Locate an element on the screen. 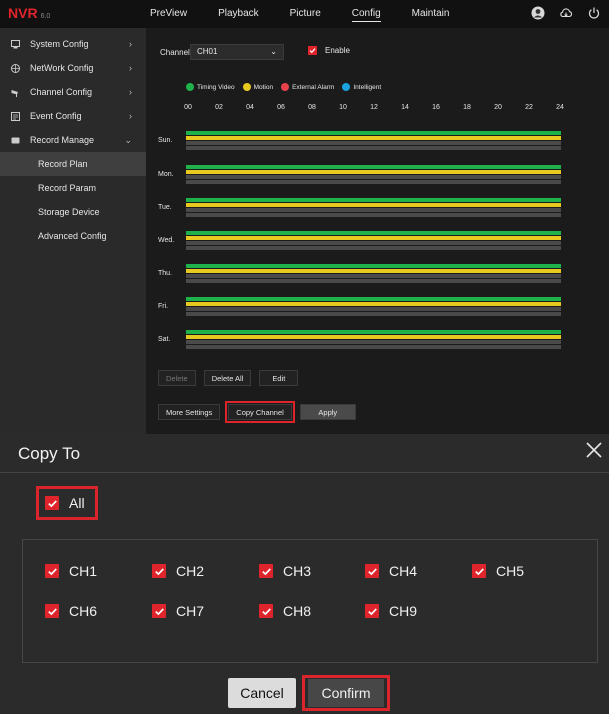 The height and width of the screenshot is (714, 609). sidebar-item-record-manage: Record Manage ⌄ is located at coordinates (73, 140).